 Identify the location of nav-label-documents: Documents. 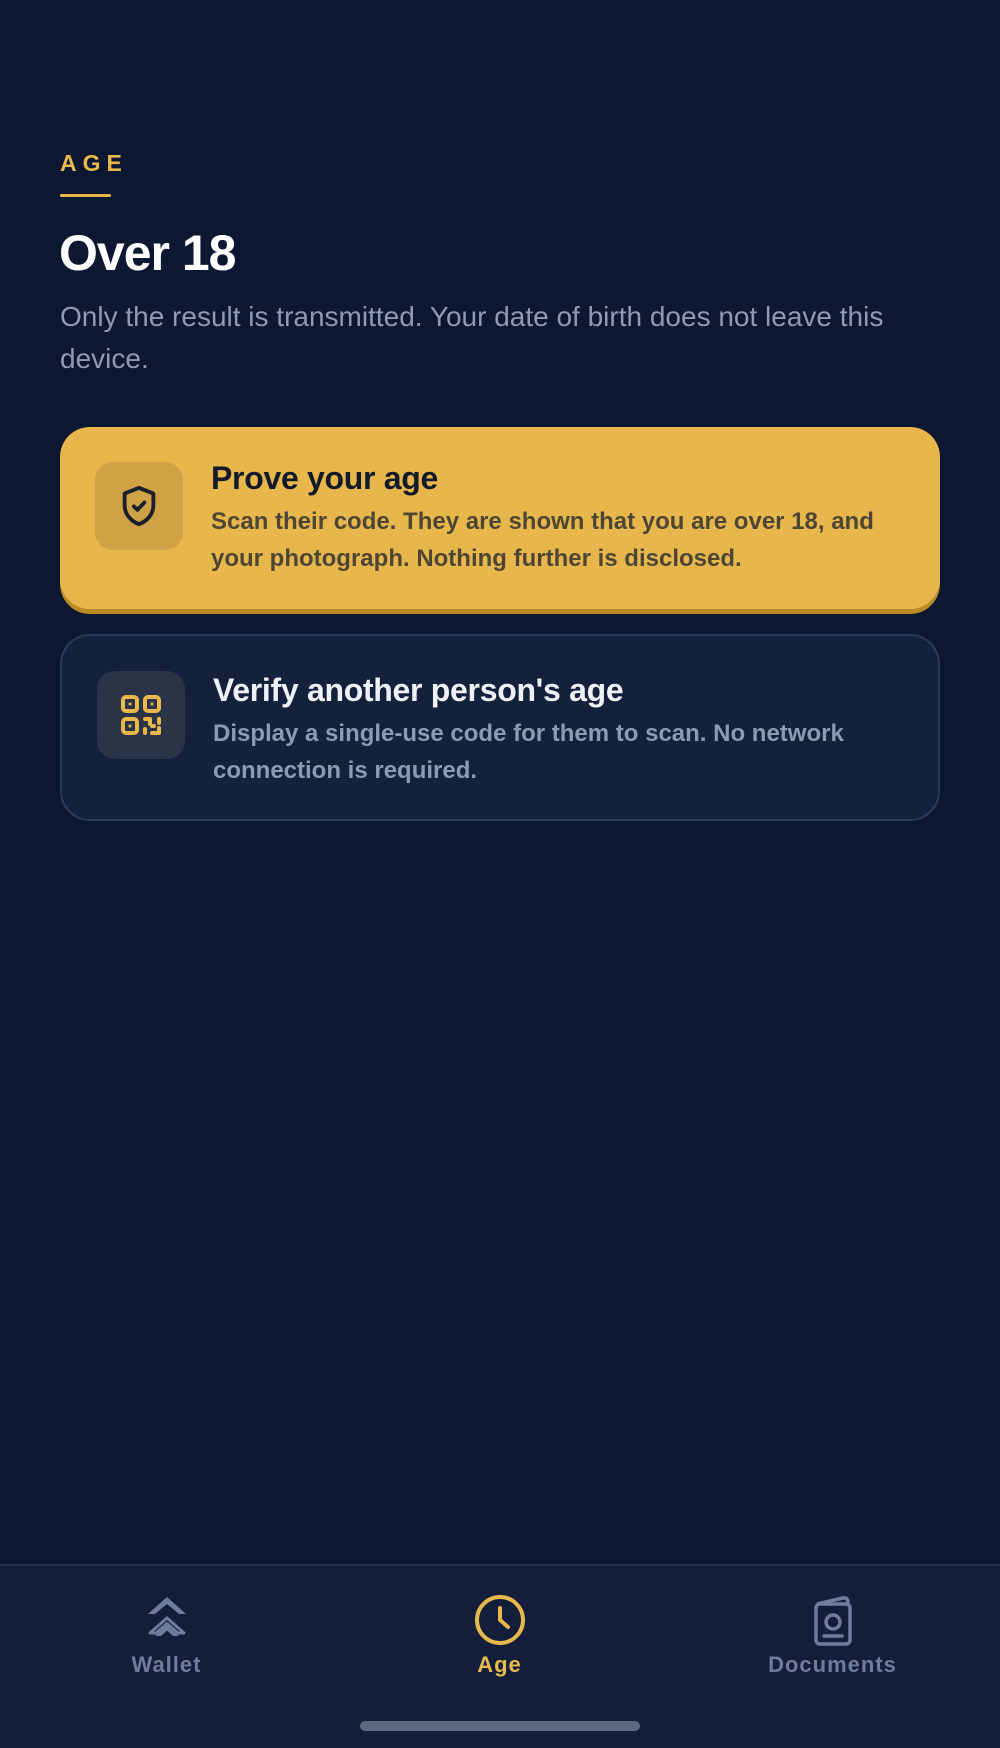
(832, 1664).